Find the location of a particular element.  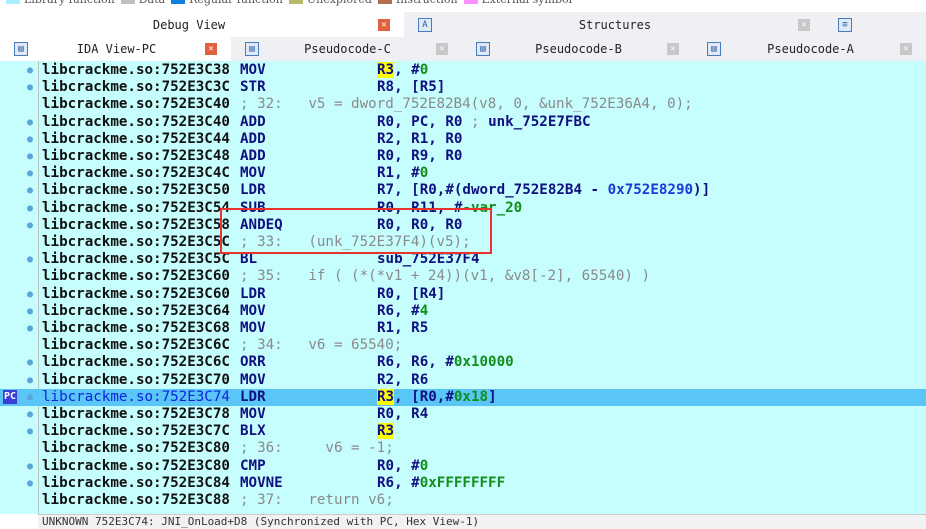

pseudocode-comment-line: libcrackme.so:752E3C6C ; 34: v6 = 65540; is located at coordinates (463, 345).